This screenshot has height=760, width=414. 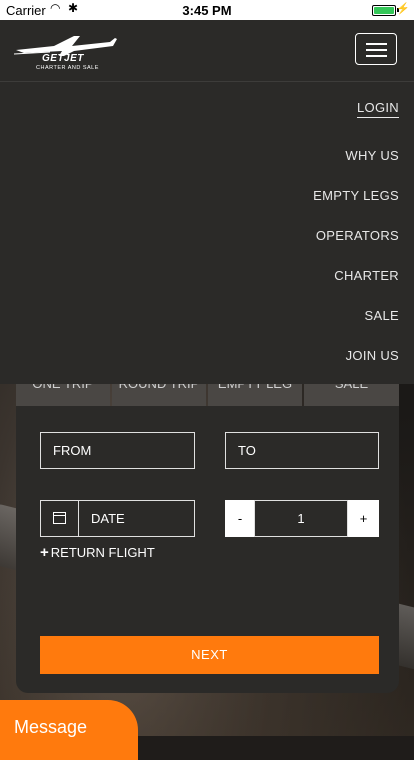 I want to click on battery-icon, so click(x=384, y=10).